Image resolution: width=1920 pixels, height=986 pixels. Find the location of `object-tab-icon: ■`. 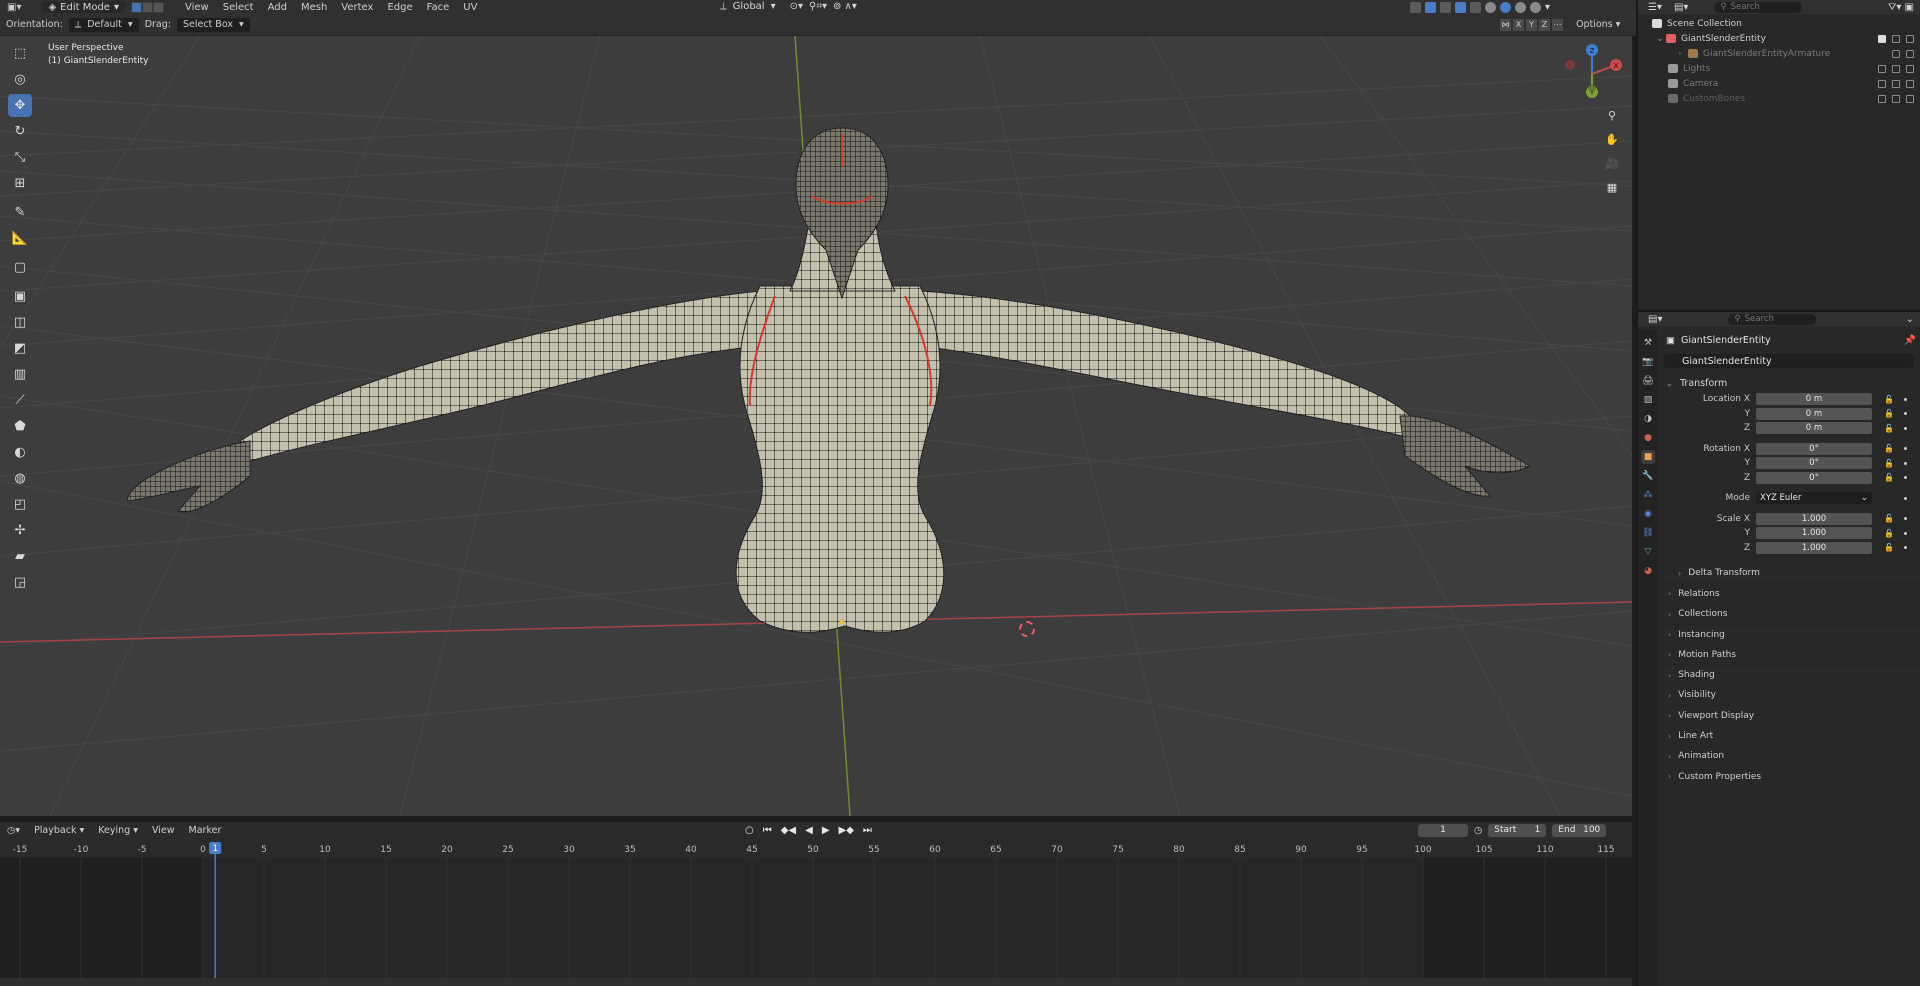

object-tab-icon: ■ is located at coordinates (1648, 457).